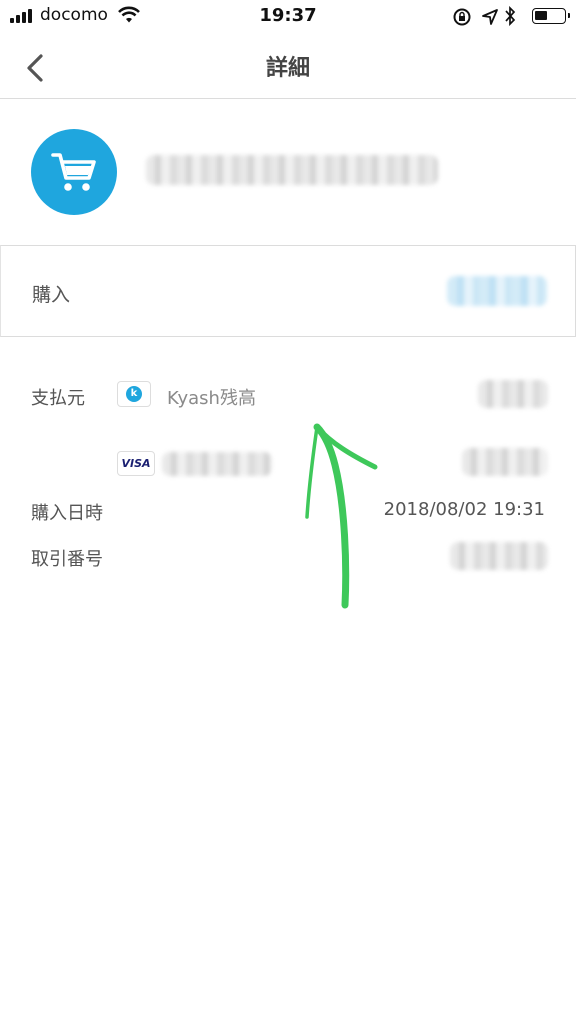 The height and width of the screenshot is (1024, 576). Describe the element at coordinates (464, 509) in the screenshot. I see `purchase-datetime-value: 2018/08/02 19:31` at that location.